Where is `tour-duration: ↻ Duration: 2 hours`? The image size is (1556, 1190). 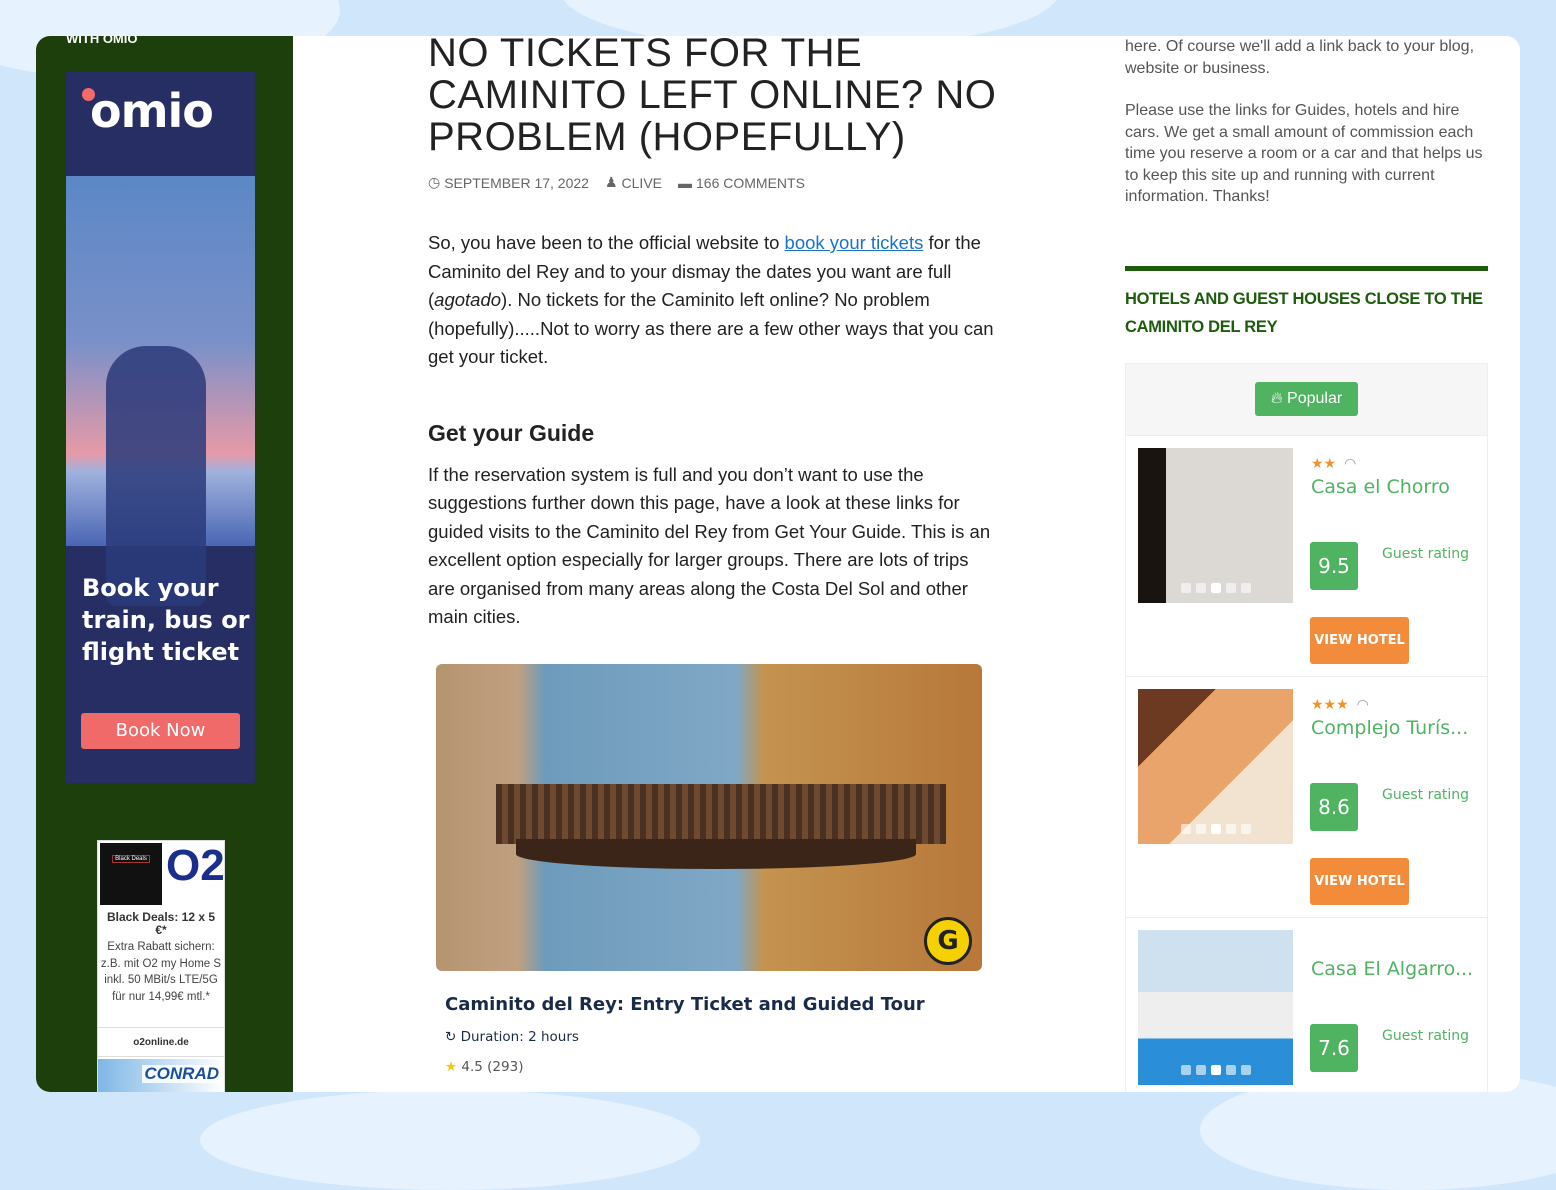 tour-duration: ↻ Duration: 2 hours is located at coordinates (512, 1037).